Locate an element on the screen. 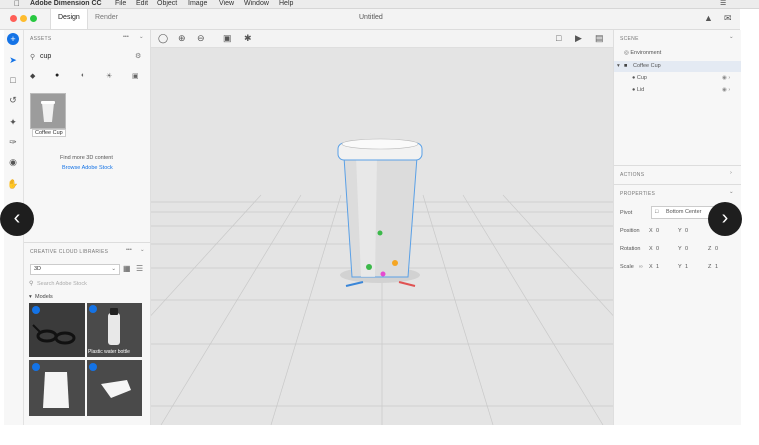  cup-visibility-icon: ◉ › is located at coordinates (726, 78).